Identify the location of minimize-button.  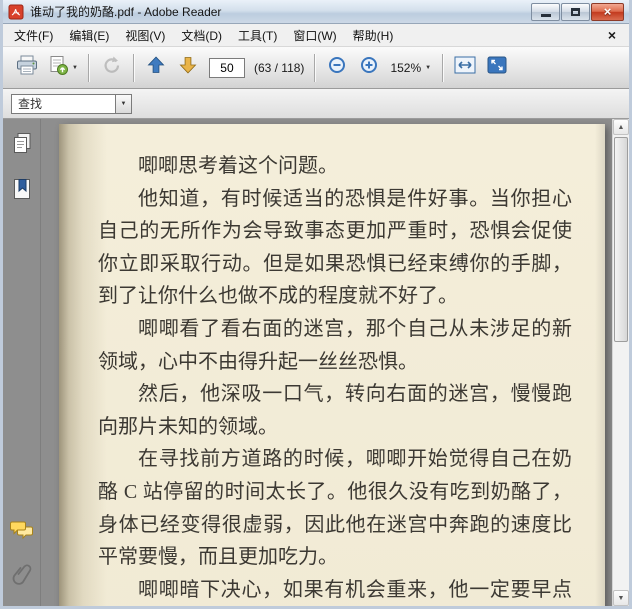
(545, 11).